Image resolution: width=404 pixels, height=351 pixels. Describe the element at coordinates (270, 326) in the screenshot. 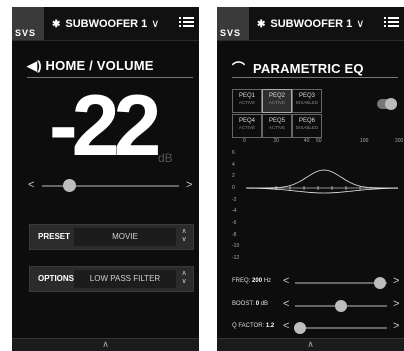

I see `q-factor-value: 1.2` at that location.